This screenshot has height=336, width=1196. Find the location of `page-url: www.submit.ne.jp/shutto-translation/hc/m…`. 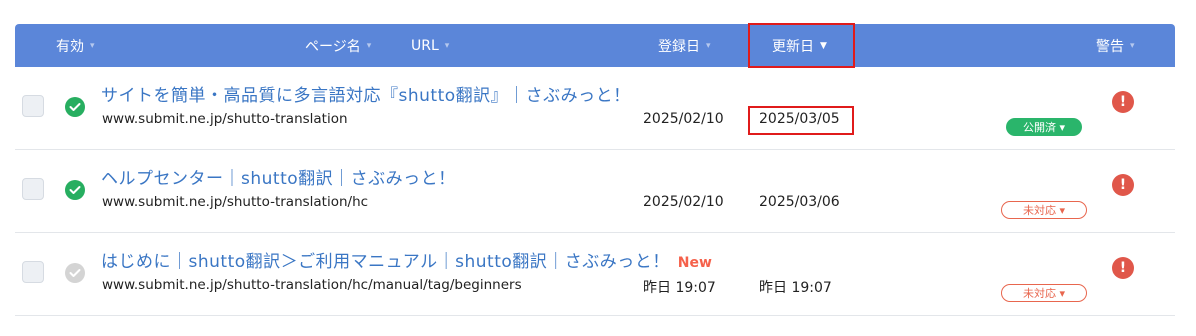

page-url: www.submit.ne.jp/shutto-translation/hc/m… is located at coordinates (312, 285).